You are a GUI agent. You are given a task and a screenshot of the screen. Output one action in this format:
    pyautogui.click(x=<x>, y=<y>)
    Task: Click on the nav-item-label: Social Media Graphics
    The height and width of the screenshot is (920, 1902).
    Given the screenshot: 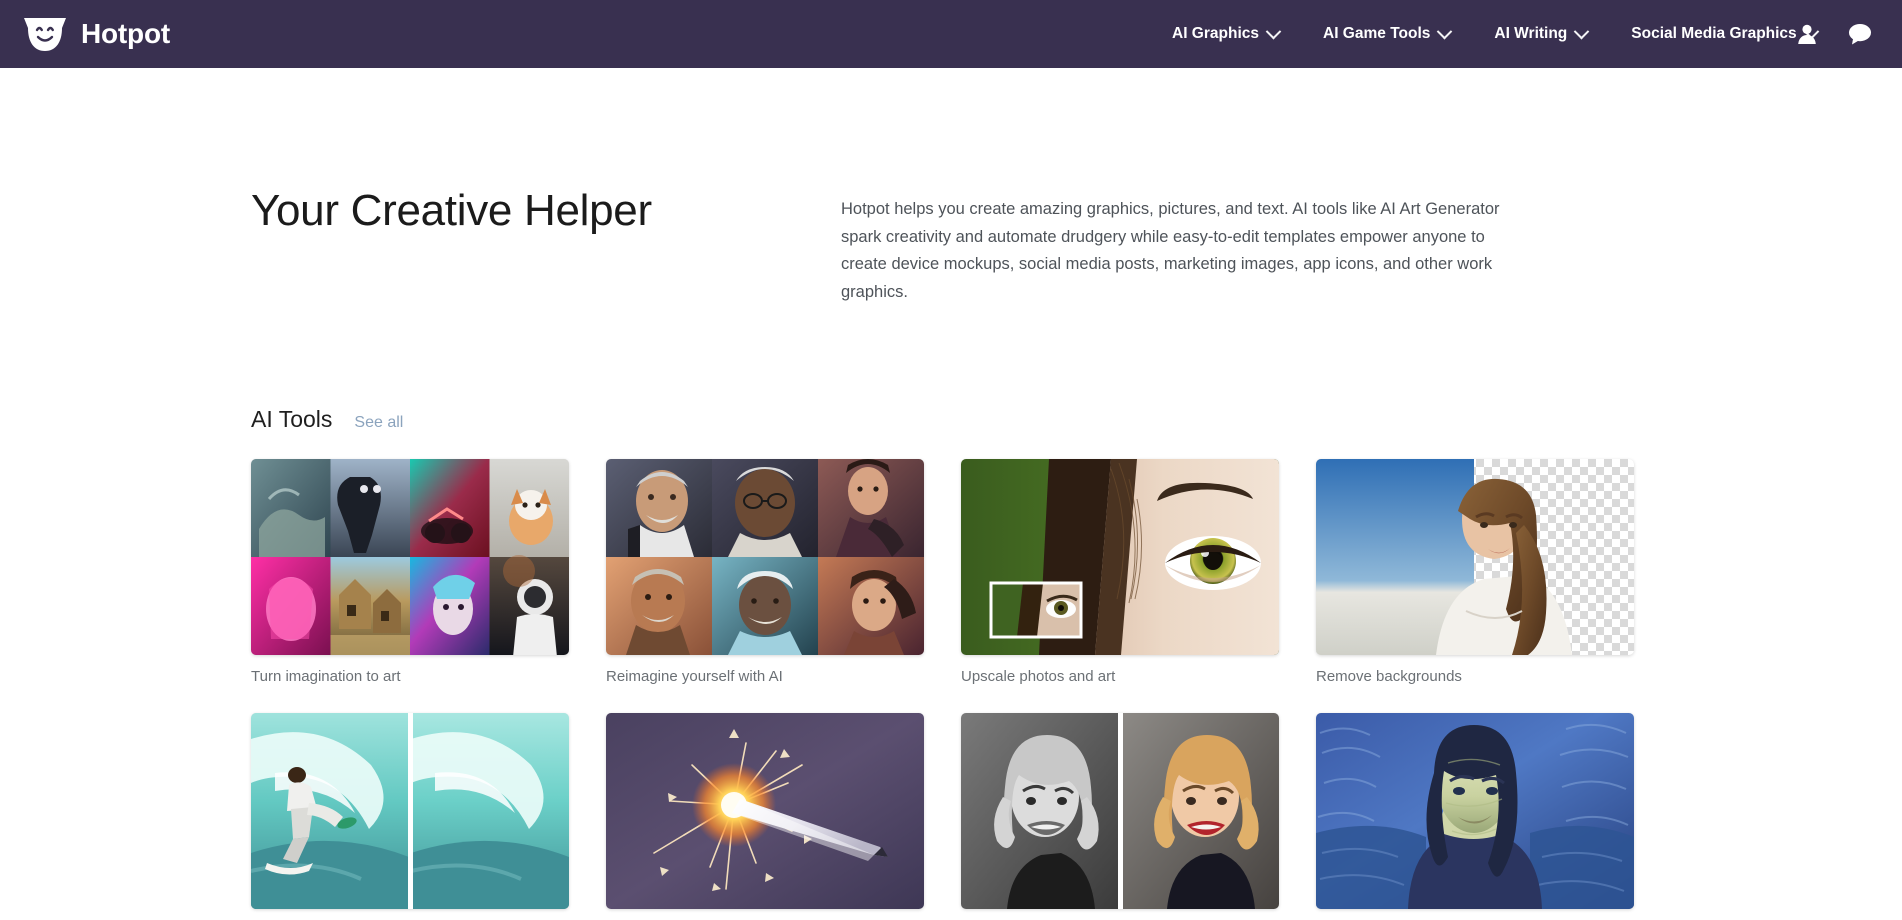 What is the action you would take?
    pyautogui.click(x=1714, y=33)
    